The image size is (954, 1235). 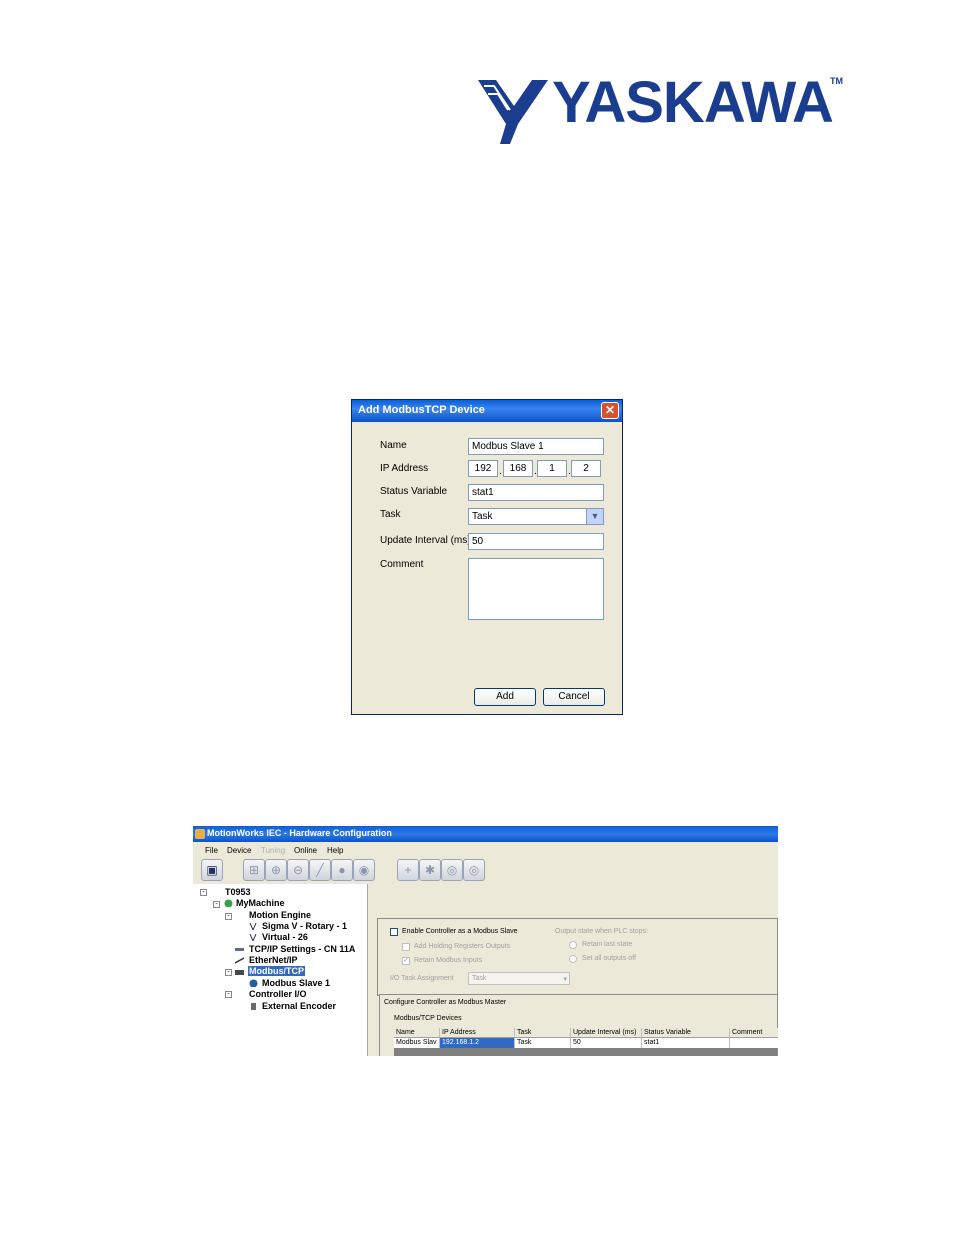 I want to click on name-field: Modbus Slave 1, so click(x=536, y=446).